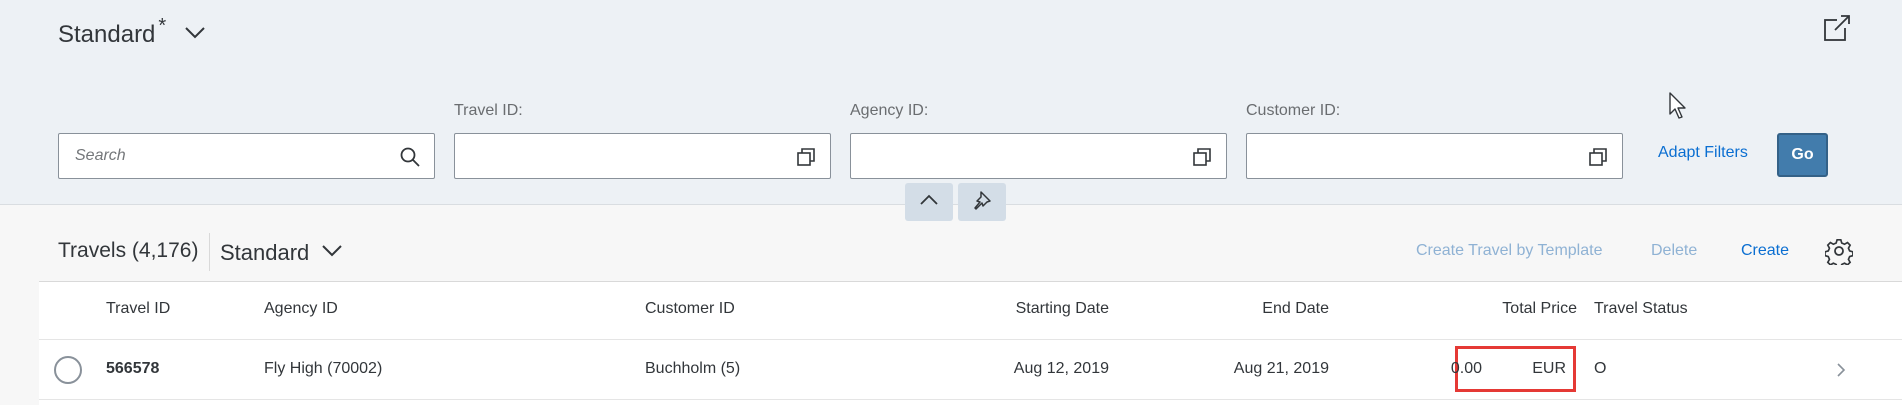 Image resolution: width=1902 pixels, height=405 pixels. Describe the element at coordinates (1293, 110) in the screenshot. I see `customer-id-label: Customer ID:` at that location.